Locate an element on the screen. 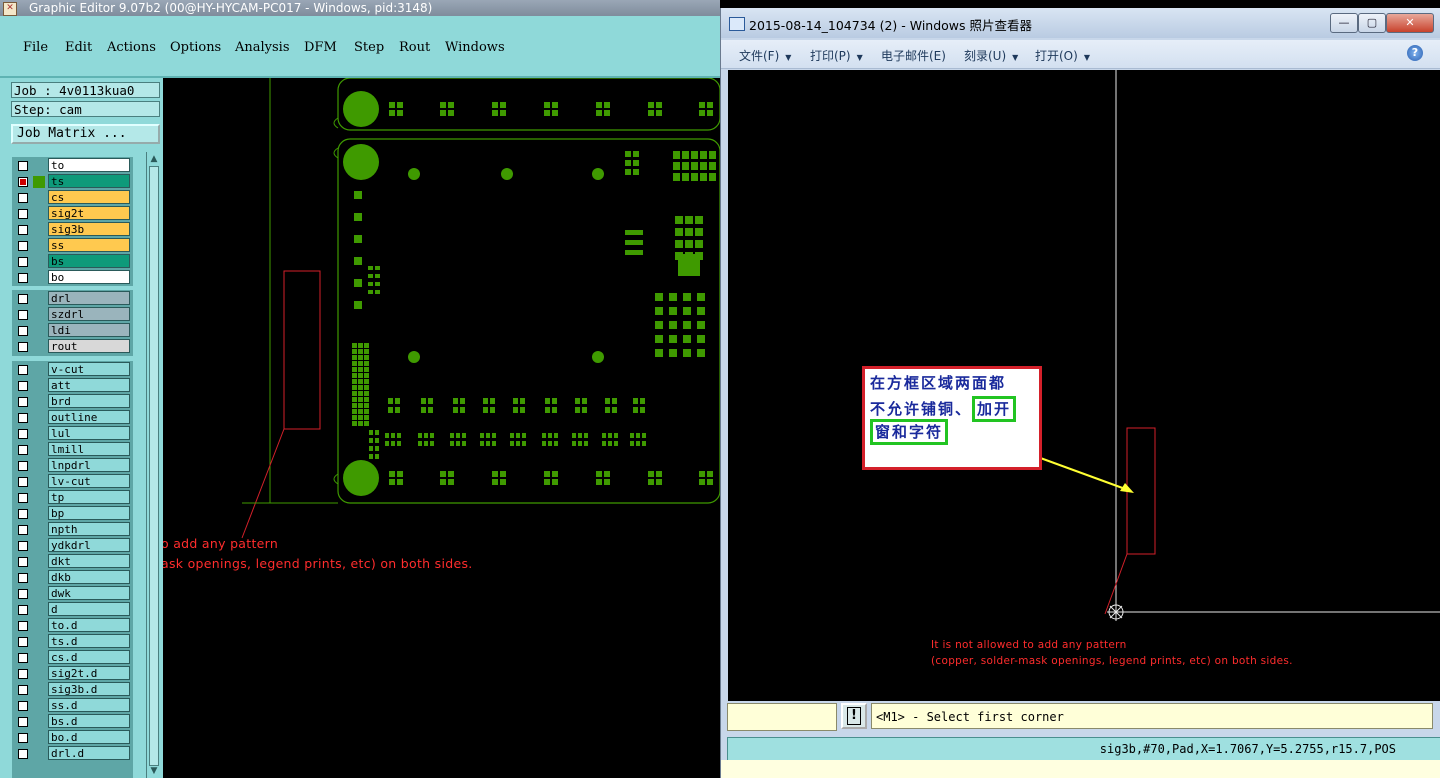 This screenshot has height=778, width=1440. layer-name: bp is located at coordinates (89, 513).